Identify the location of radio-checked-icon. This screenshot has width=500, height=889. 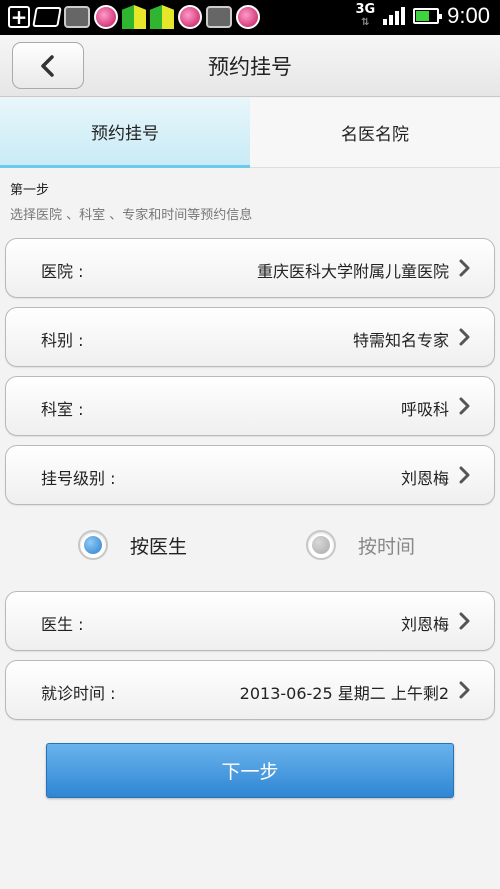
(93, 545).